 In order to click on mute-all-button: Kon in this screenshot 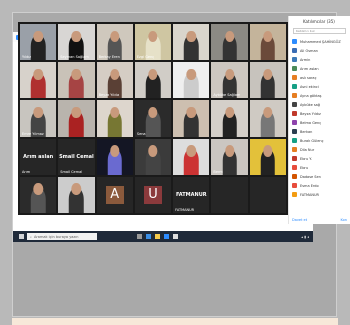, I will do `click(344, 220)`.